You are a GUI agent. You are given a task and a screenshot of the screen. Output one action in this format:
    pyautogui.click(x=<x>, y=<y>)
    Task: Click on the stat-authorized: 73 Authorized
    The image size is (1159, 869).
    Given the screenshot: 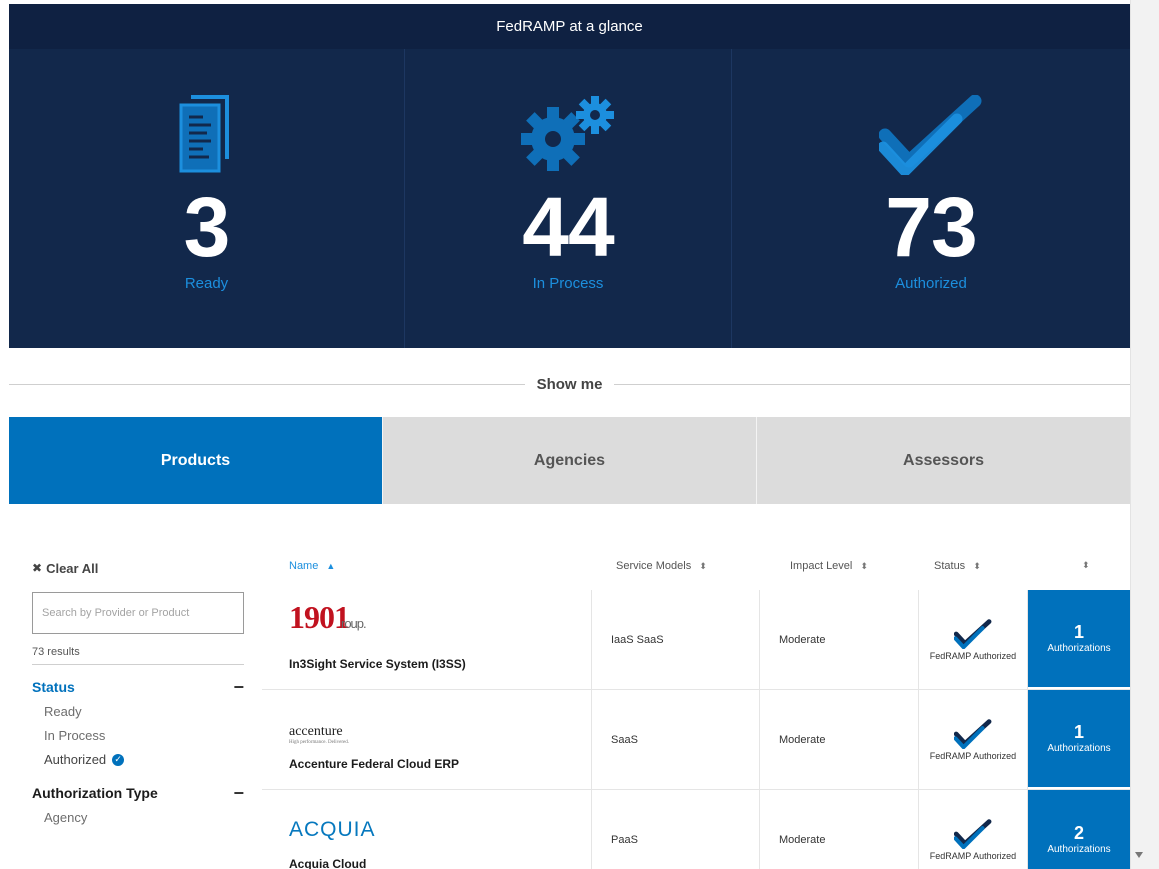 What is the action you would take?
    pyautogui.click(x=931, y=198)
    